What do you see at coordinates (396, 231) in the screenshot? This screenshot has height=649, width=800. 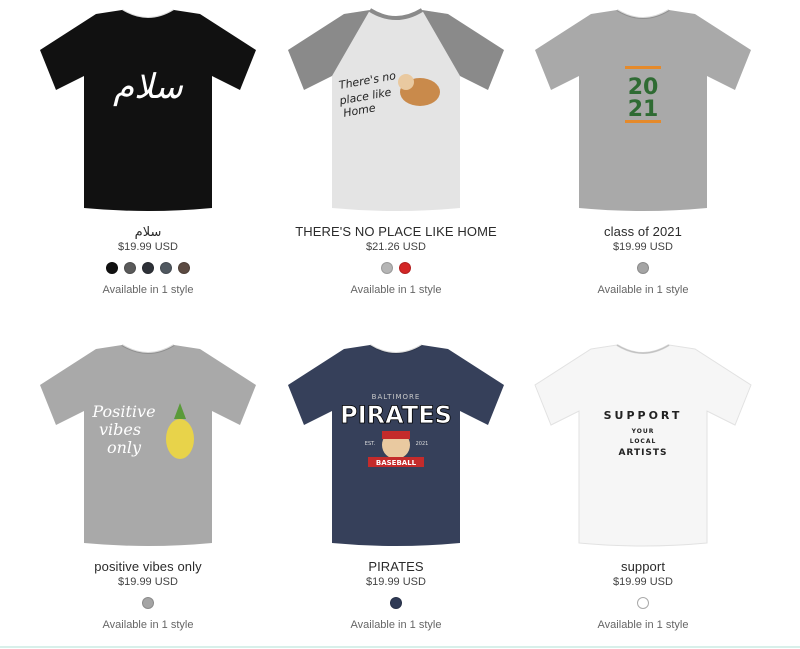 I see `product-title: THERE'S NO PLACE LIKE HOME` at bounding box center [396, 231].